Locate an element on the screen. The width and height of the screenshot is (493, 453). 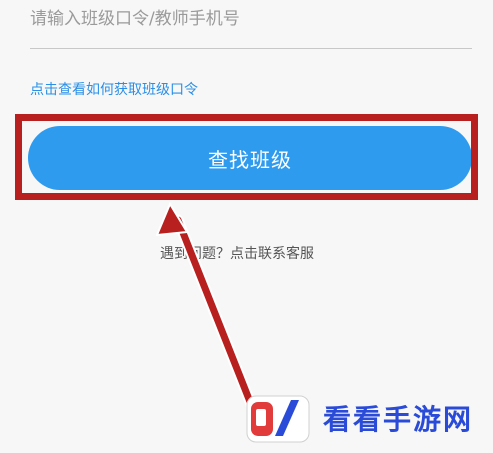
watermark: 看看手游网 is located at coordinates (367, 418).